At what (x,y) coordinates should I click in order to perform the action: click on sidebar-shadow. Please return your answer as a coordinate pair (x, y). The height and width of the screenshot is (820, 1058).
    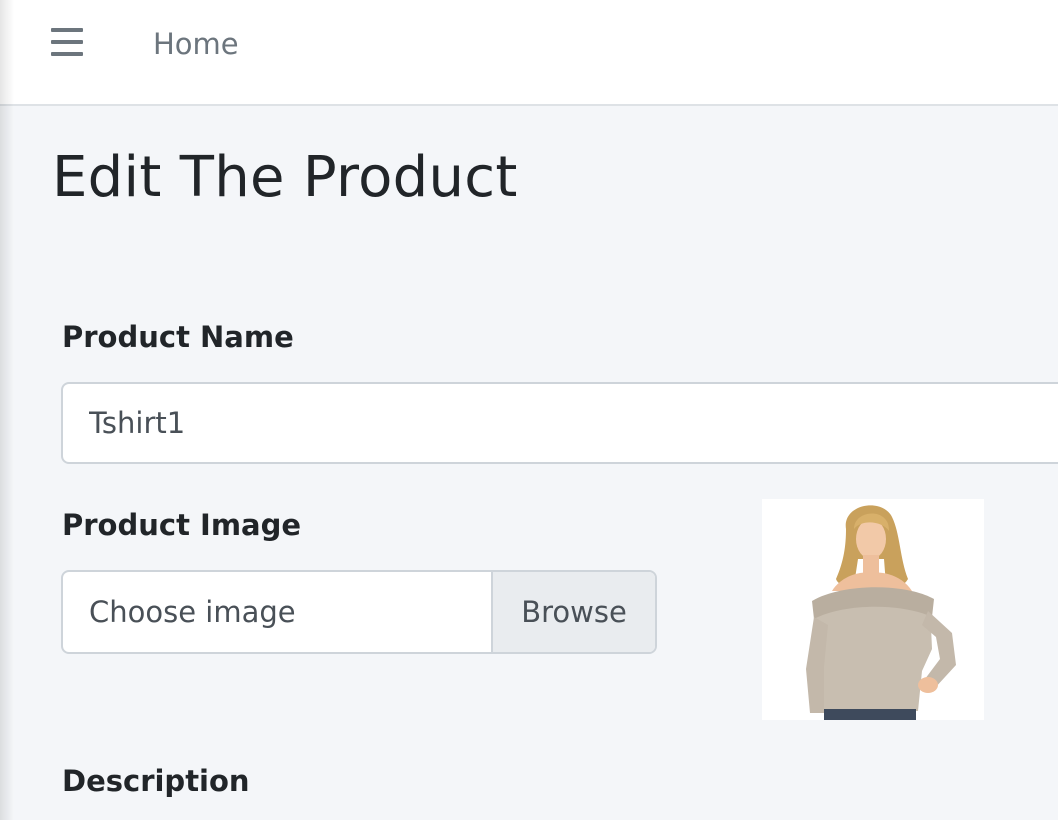
    Looking at the image, I should click on (7, 410).